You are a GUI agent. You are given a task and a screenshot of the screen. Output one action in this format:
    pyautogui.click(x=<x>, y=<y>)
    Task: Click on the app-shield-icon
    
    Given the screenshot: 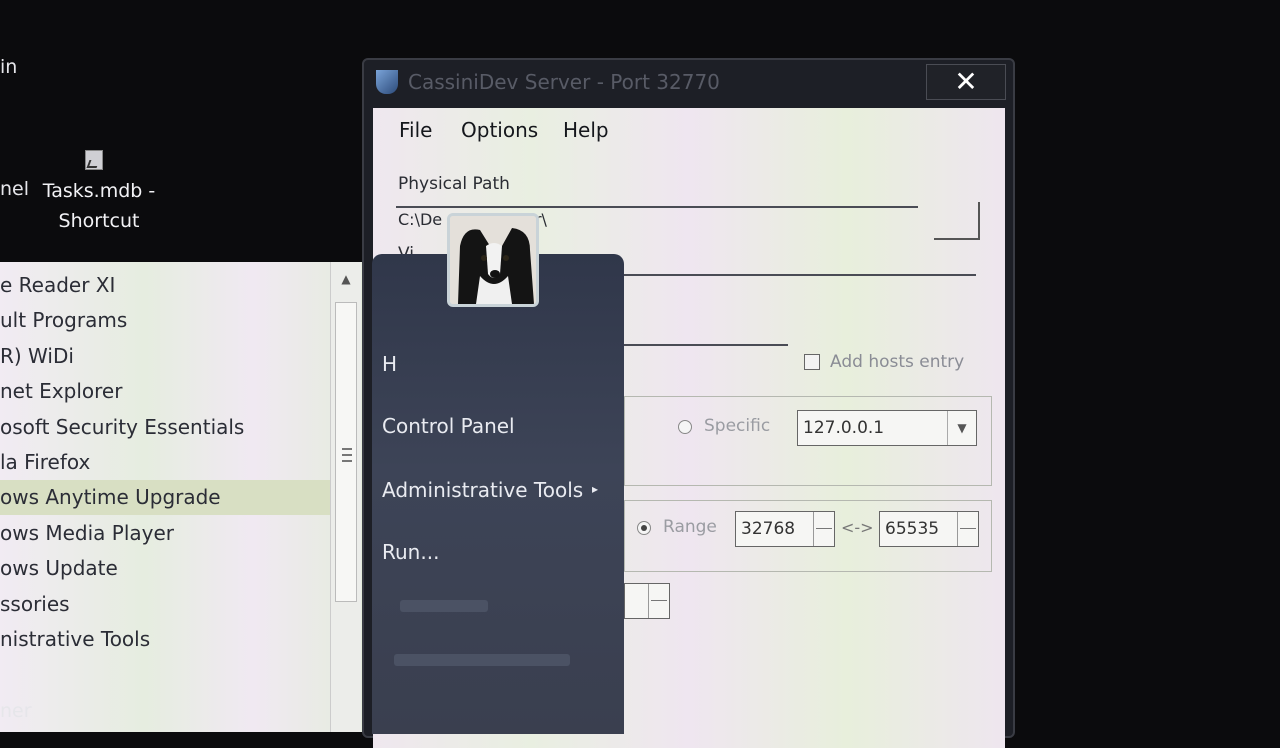 What is the action you would take?
    pyautogui.click(x=387, y=82)
    